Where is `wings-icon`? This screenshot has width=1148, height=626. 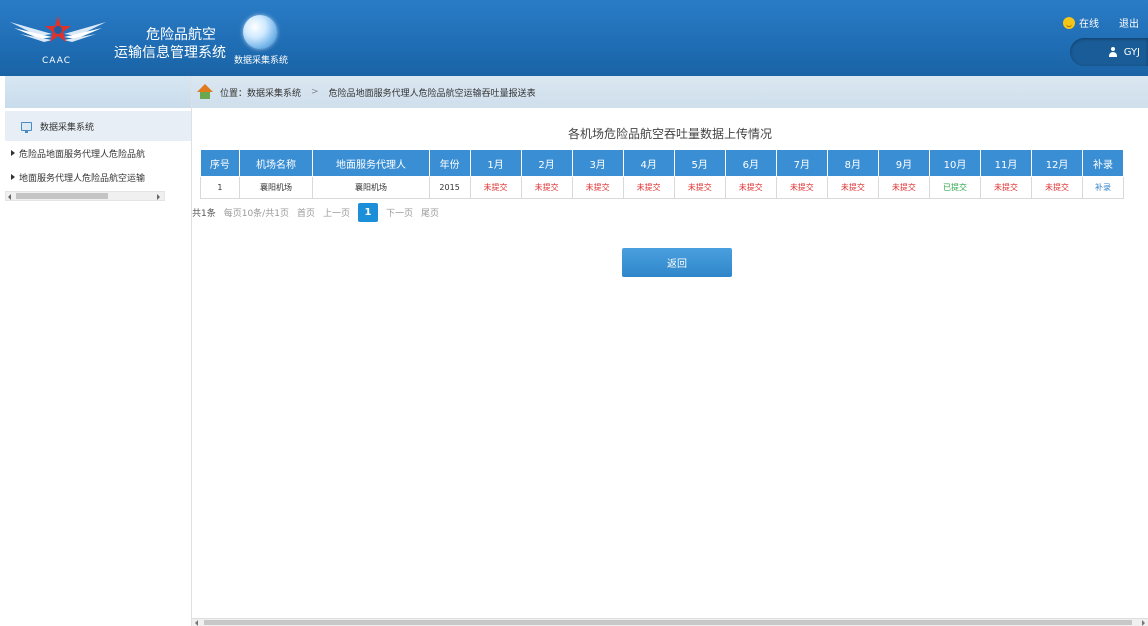 wings-icon is located at coordinates (58, 29).